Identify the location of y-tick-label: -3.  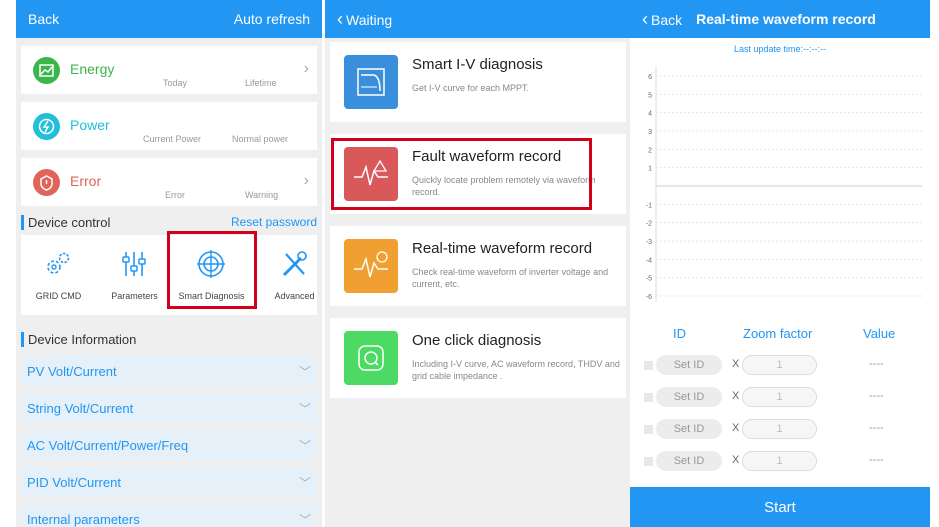
(649, 242).